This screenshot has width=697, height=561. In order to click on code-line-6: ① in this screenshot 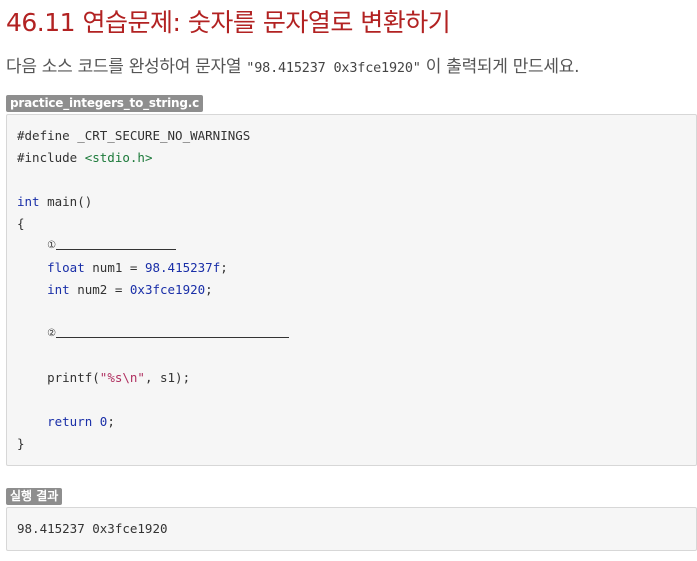, I will do `click(351, 246)`.